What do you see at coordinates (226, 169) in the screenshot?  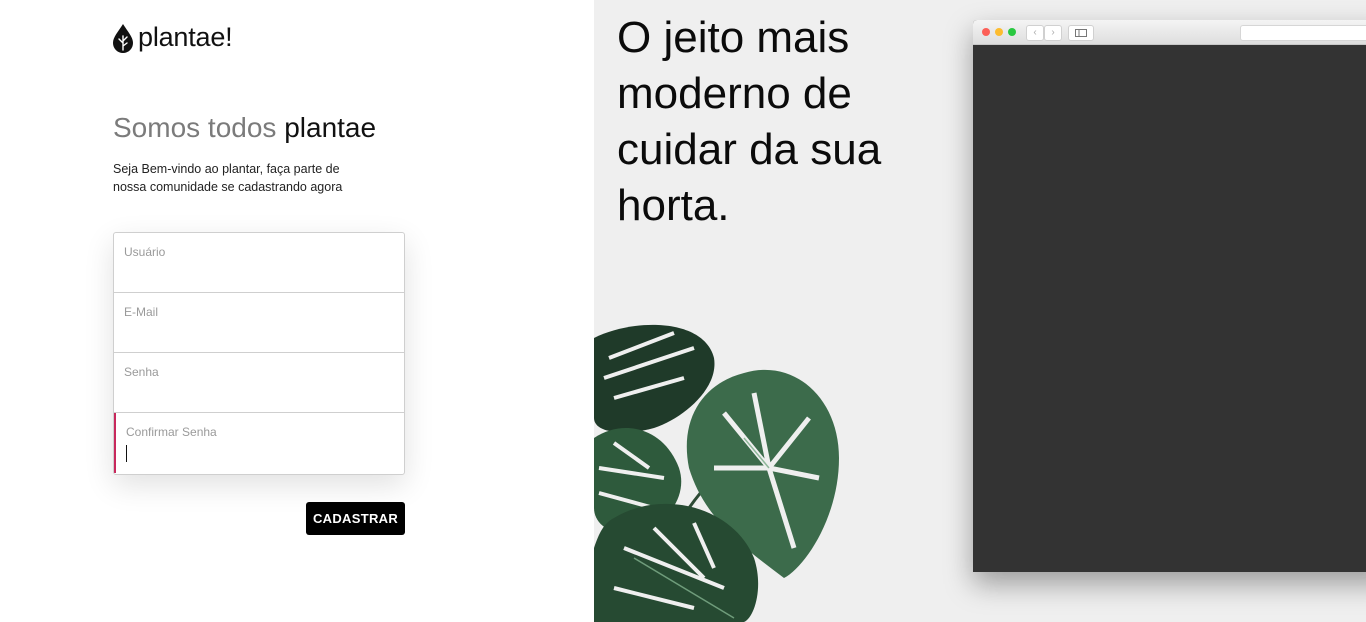 I see `subtitle-line-1: Seja Bem-vindo ao plantar, faça parte de` at bounding box center [226, 169].